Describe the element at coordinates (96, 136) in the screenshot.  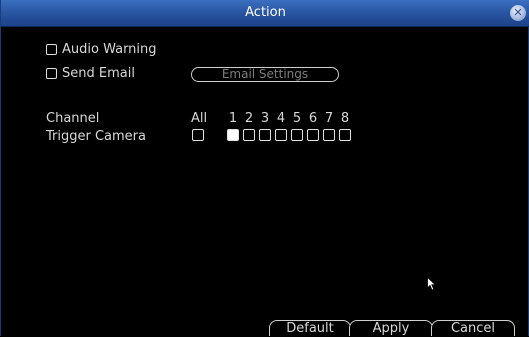
I see `trigger-camera-label: Trigger Camera` at that location.